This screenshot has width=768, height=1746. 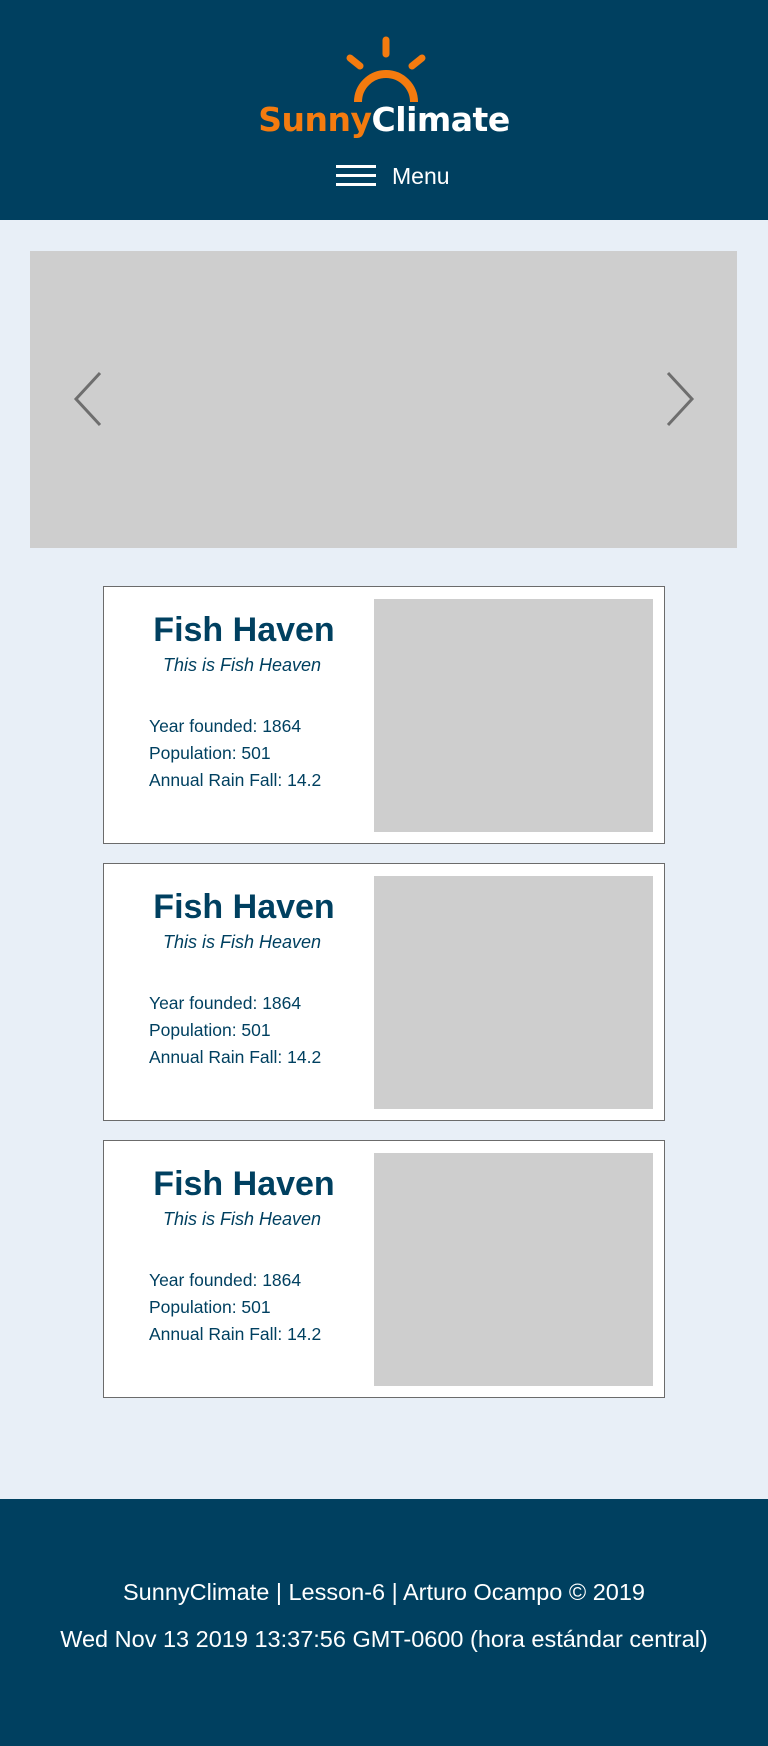 What do you see at coordinates (90, 399) in the screenshot?
I see `chevron-left-icon` at bounding box center [90, 399].